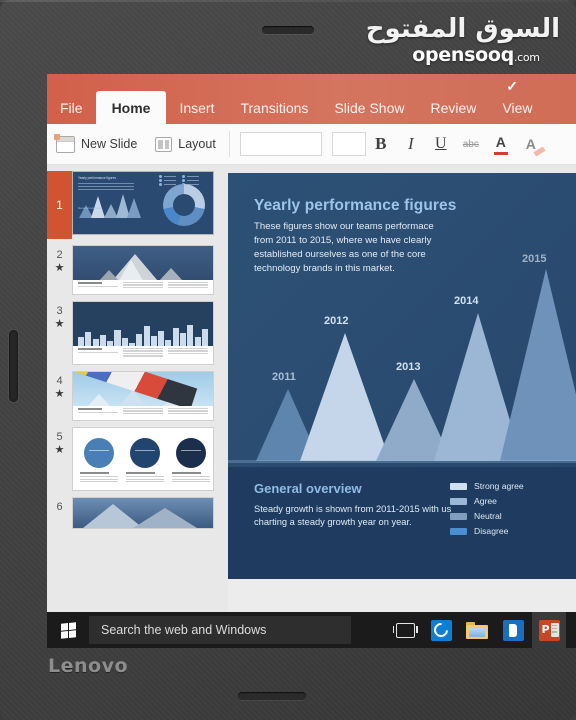 This screenshot has width=576, height=720. Describe the element at coordinates (272, 696) in the screenshot. I see `bottom-hinge-slot` at that location.